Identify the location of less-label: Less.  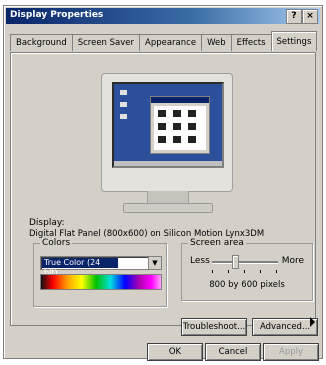
(200, 261).